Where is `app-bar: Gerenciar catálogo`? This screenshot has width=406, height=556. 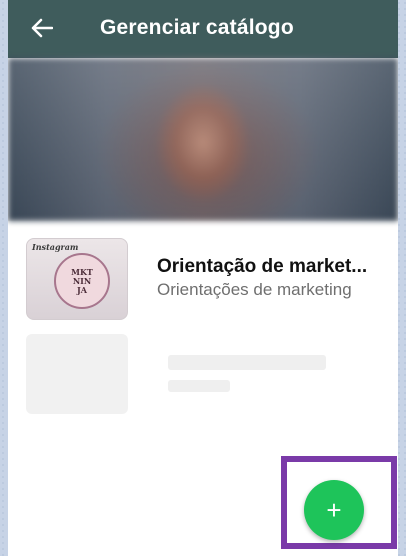 app-bar: Gerenciar catálogo is located at coordinates (203, 29).